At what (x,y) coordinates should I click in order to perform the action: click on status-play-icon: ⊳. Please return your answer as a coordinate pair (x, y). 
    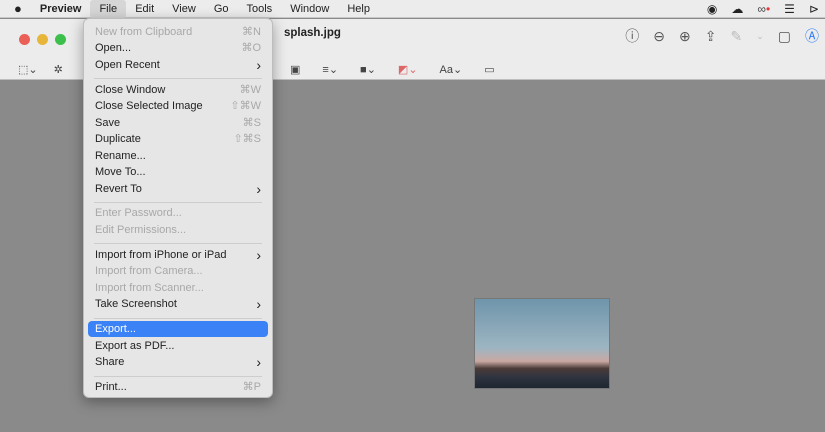
    Looking at the image, I should click on (814, 9).